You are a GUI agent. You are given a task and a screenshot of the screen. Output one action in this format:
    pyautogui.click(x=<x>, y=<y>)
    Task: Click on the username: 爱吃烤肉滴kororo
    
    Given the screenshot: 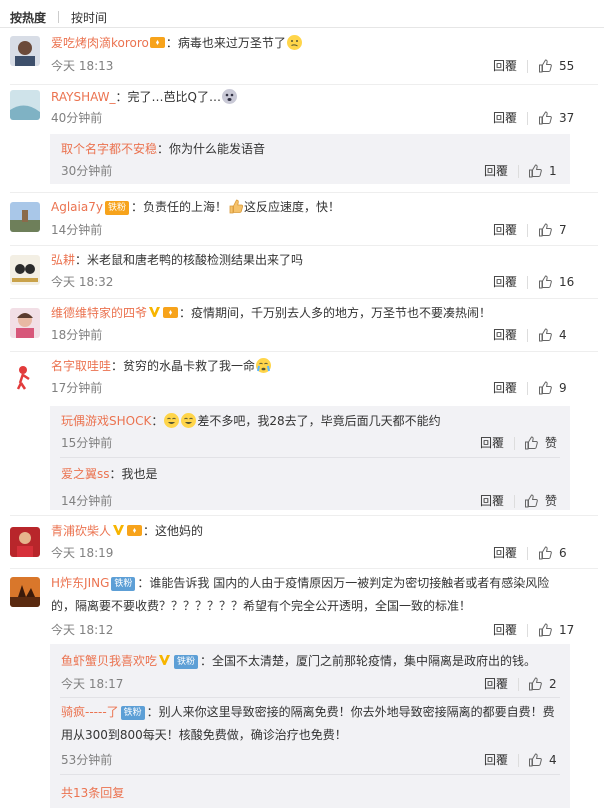 What is the action you would take?
    pyautogui.click(x=100, y=43)
    